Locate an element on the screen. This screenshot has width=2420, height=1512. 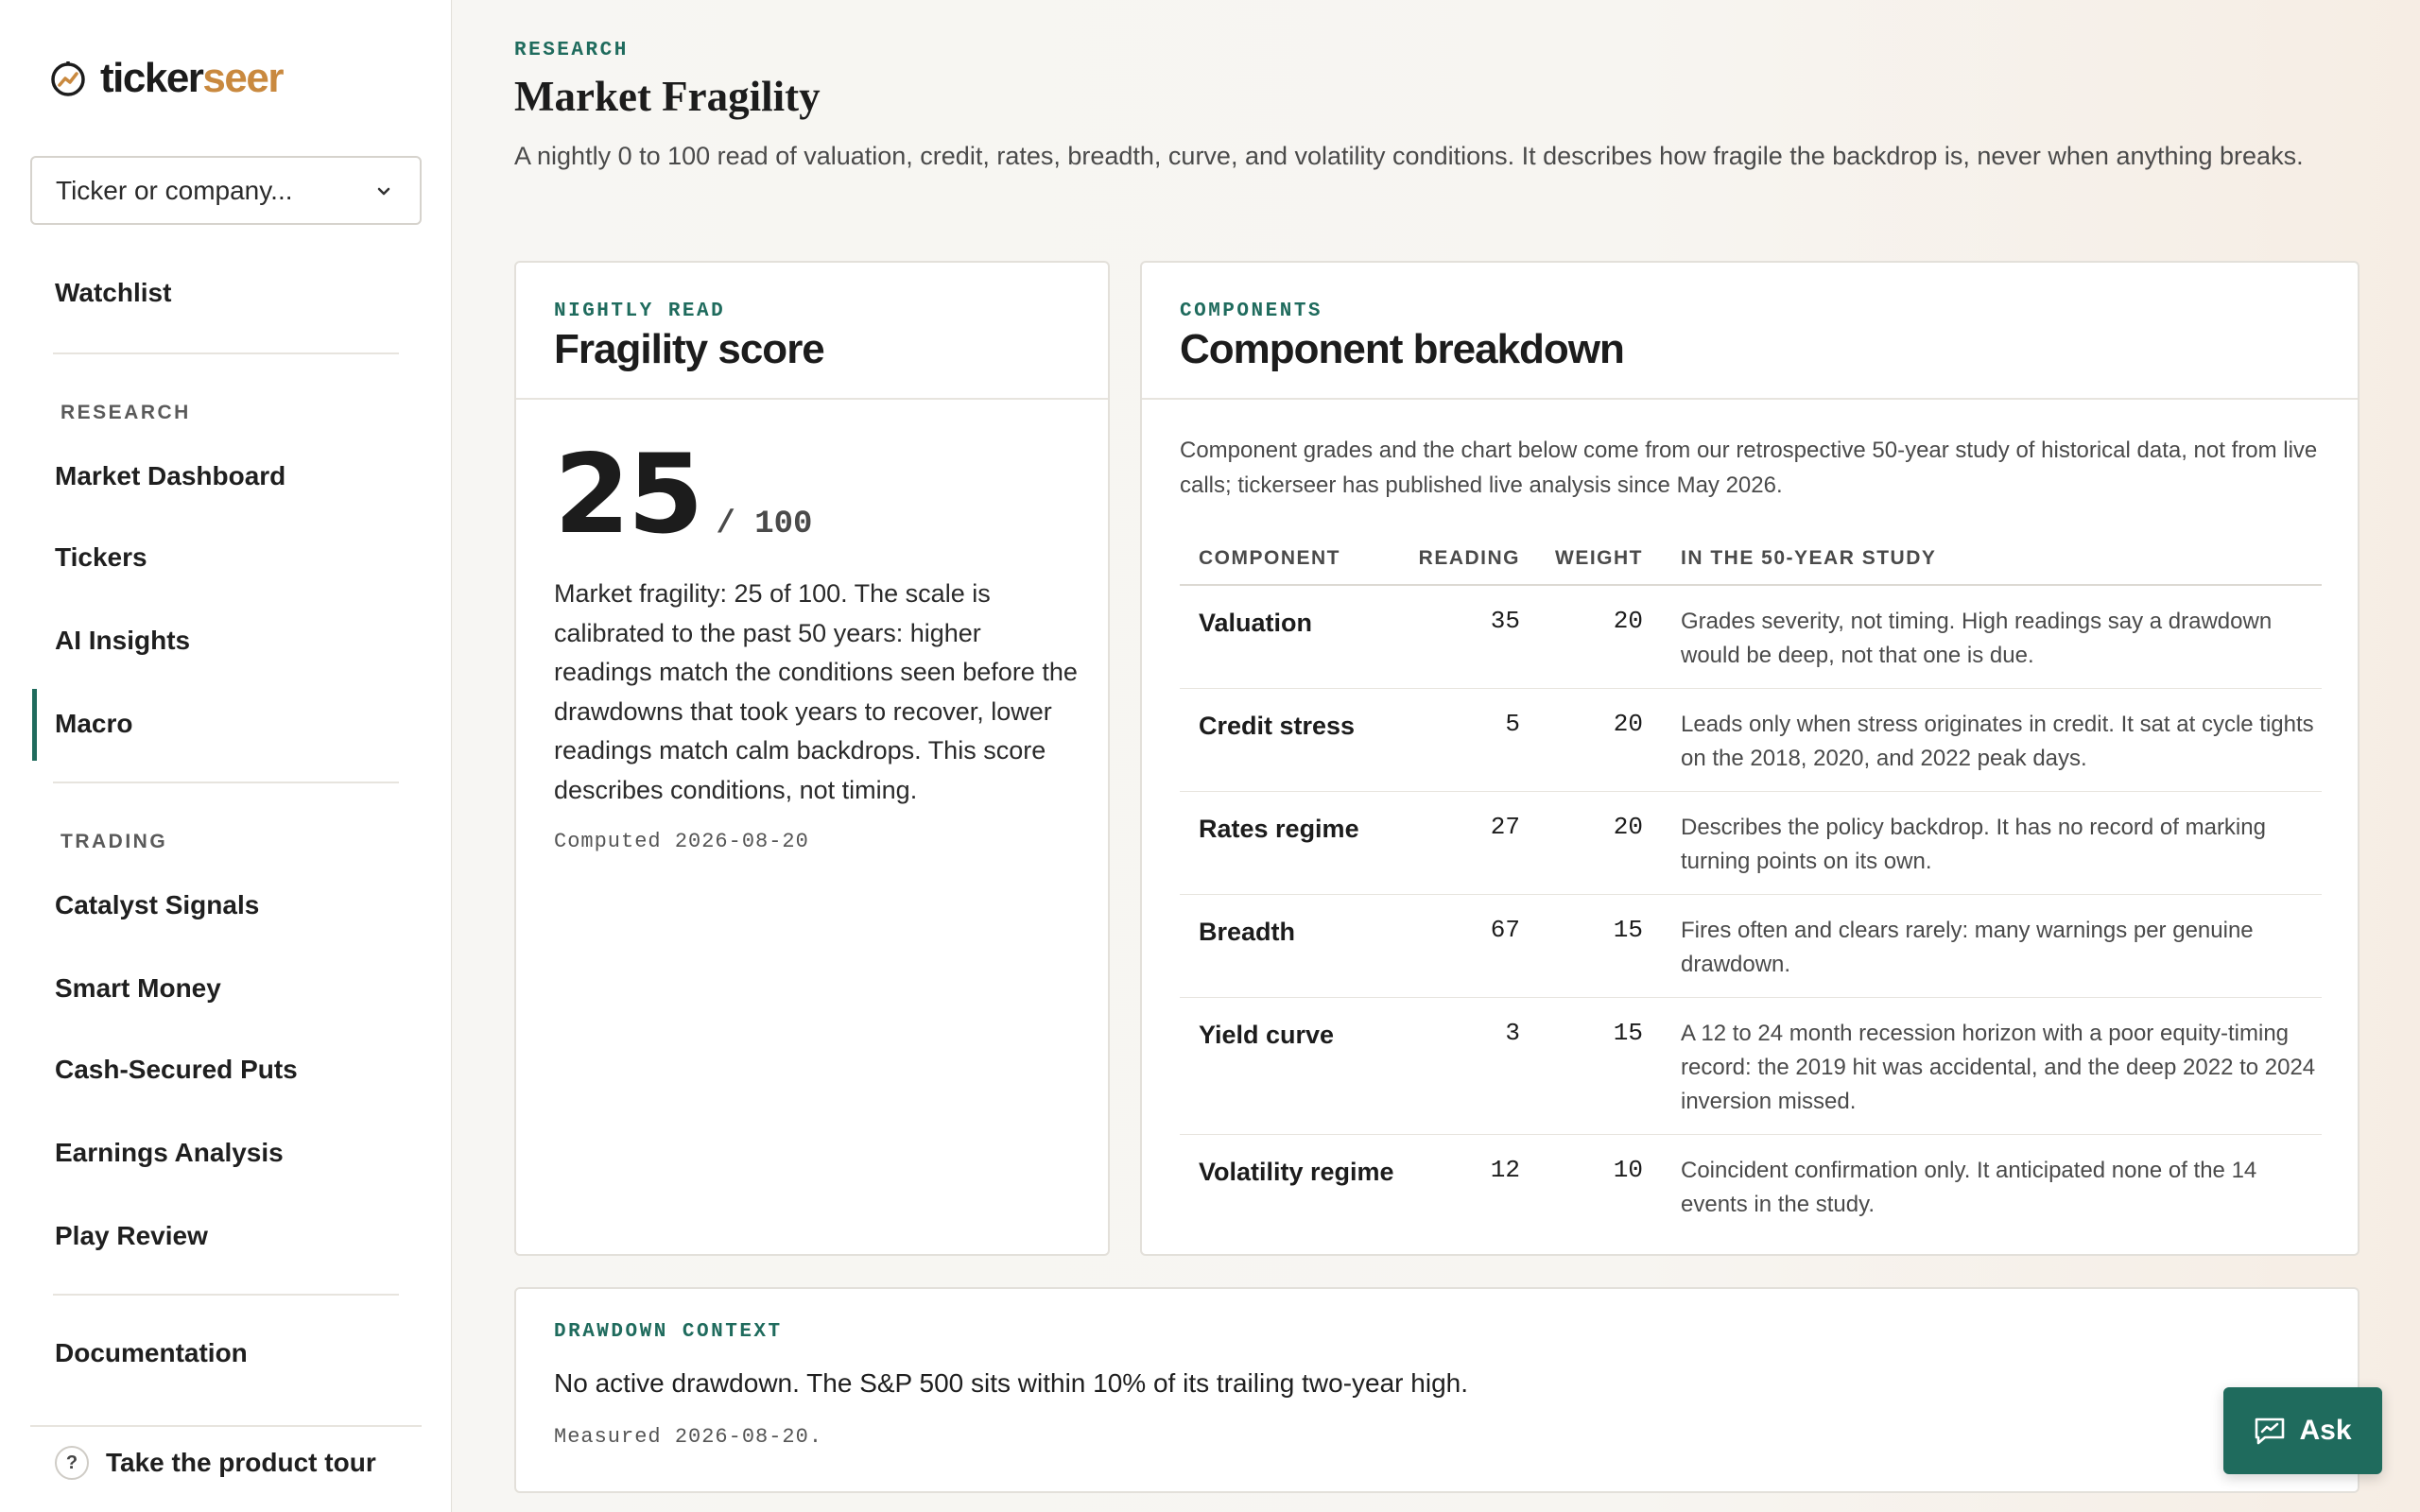
card-eyebrow: NIGHTLY READ is located at coordinates (640, 311).